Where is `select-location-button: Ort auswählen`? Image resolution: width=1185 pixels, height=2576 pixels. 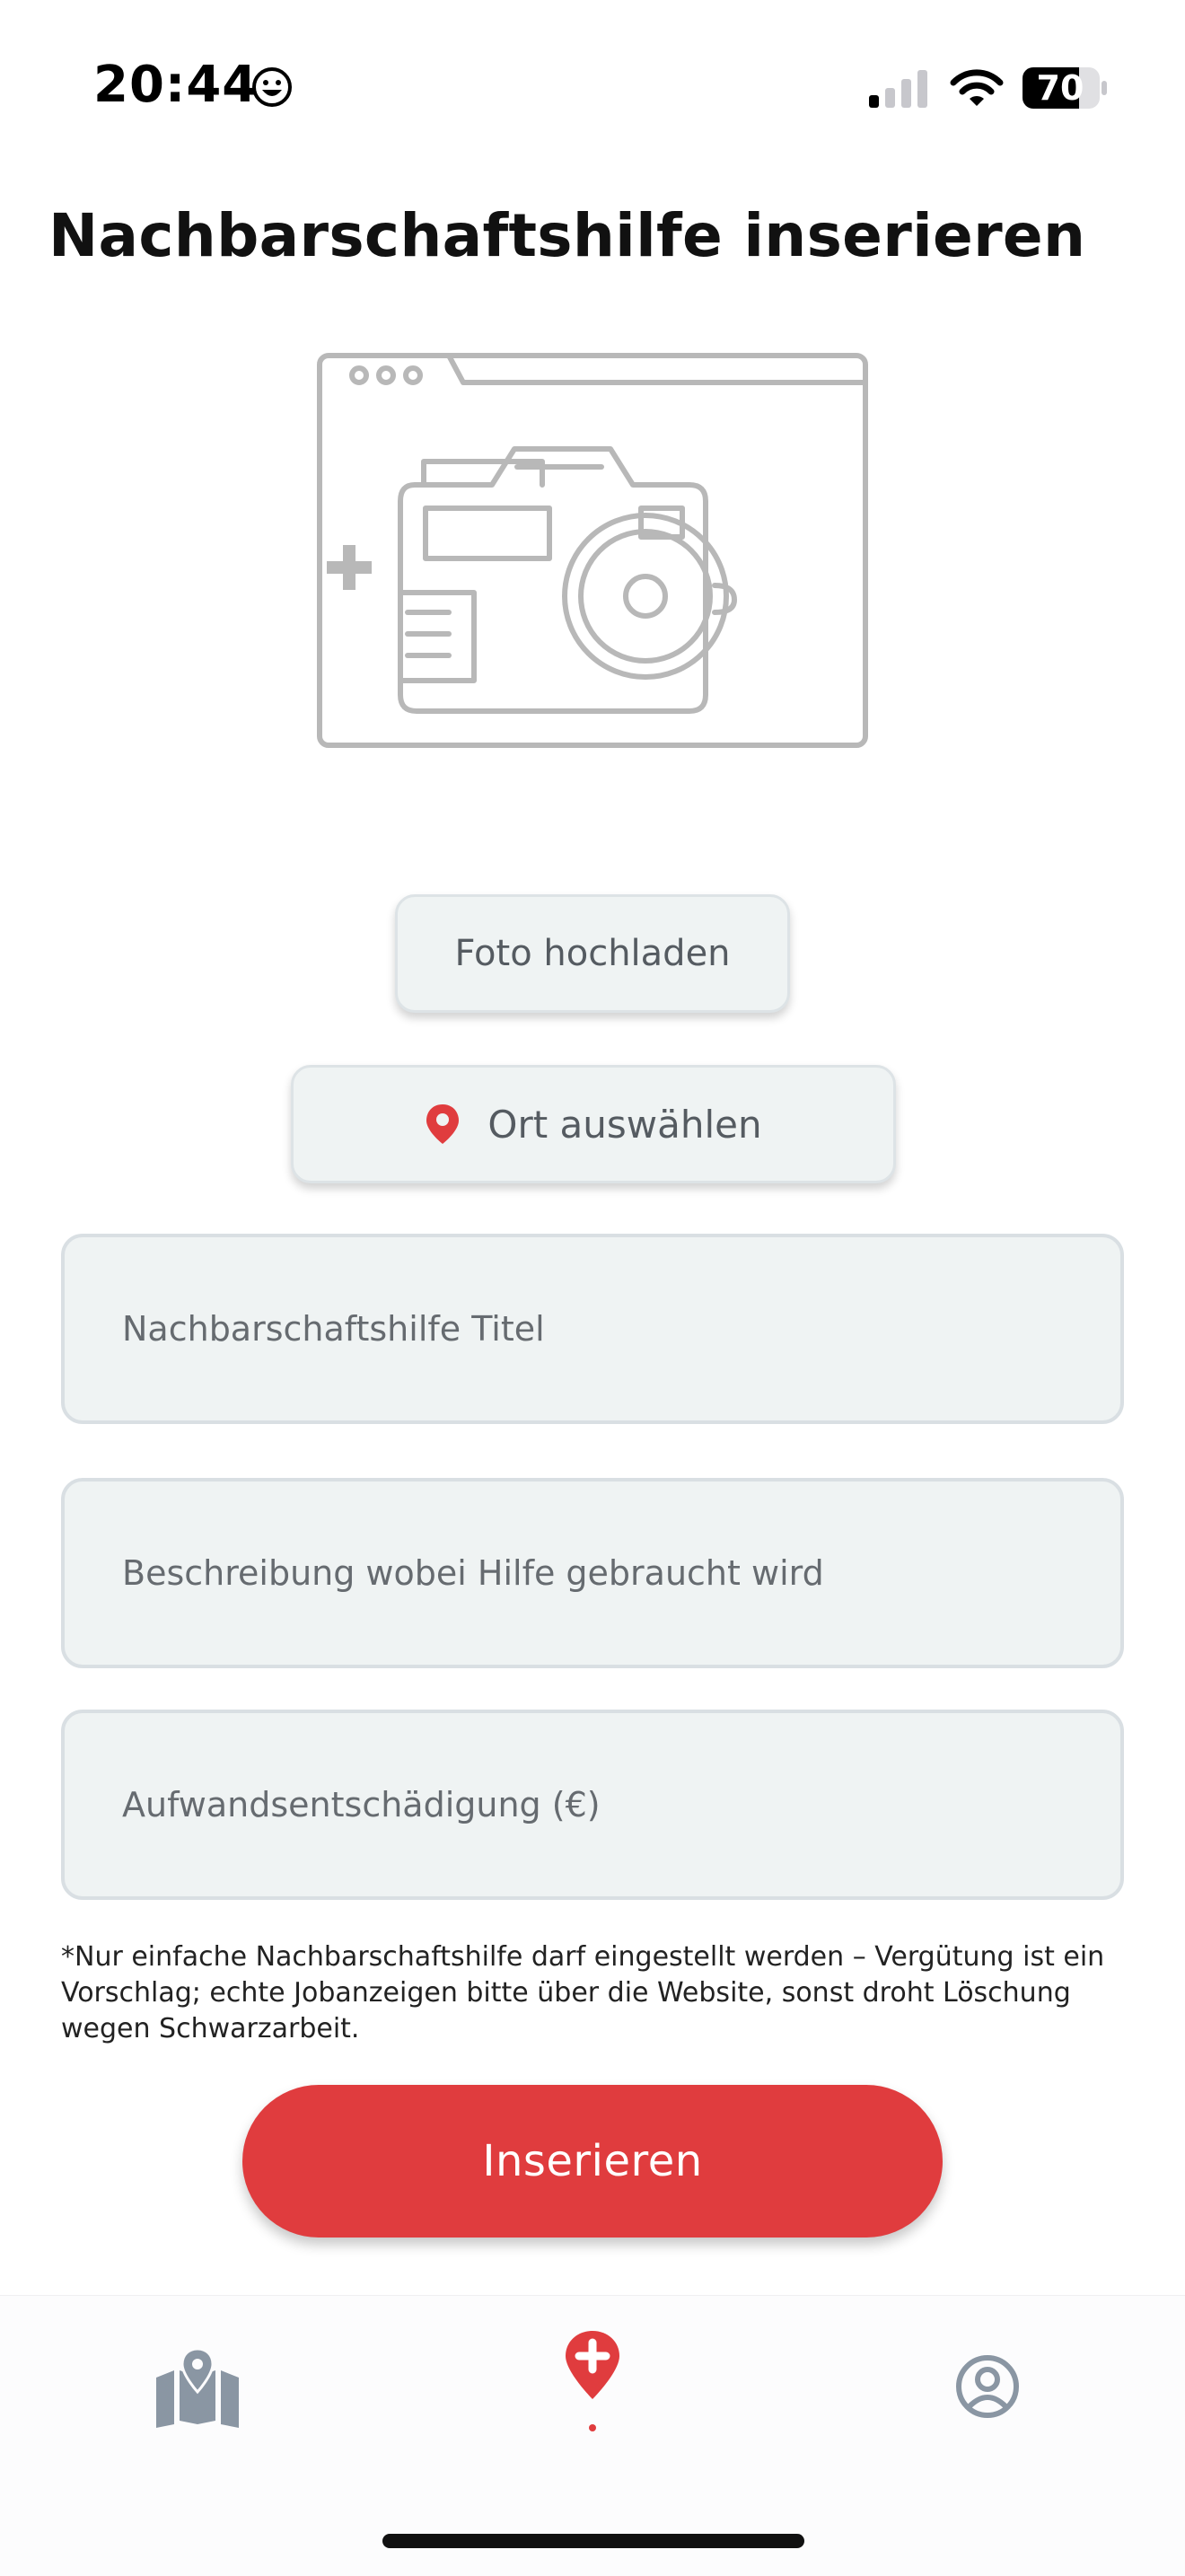 select-location-button: Ort auswählen is located at coordinates (593, 1124).